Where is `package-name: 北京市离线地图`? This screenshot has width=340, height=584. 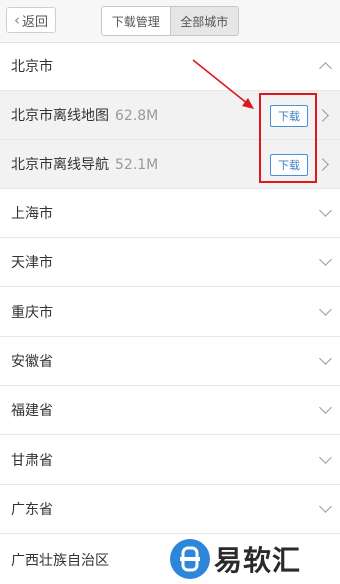
package-name: 北京市离线地图 is located at coordinates (60, 116).